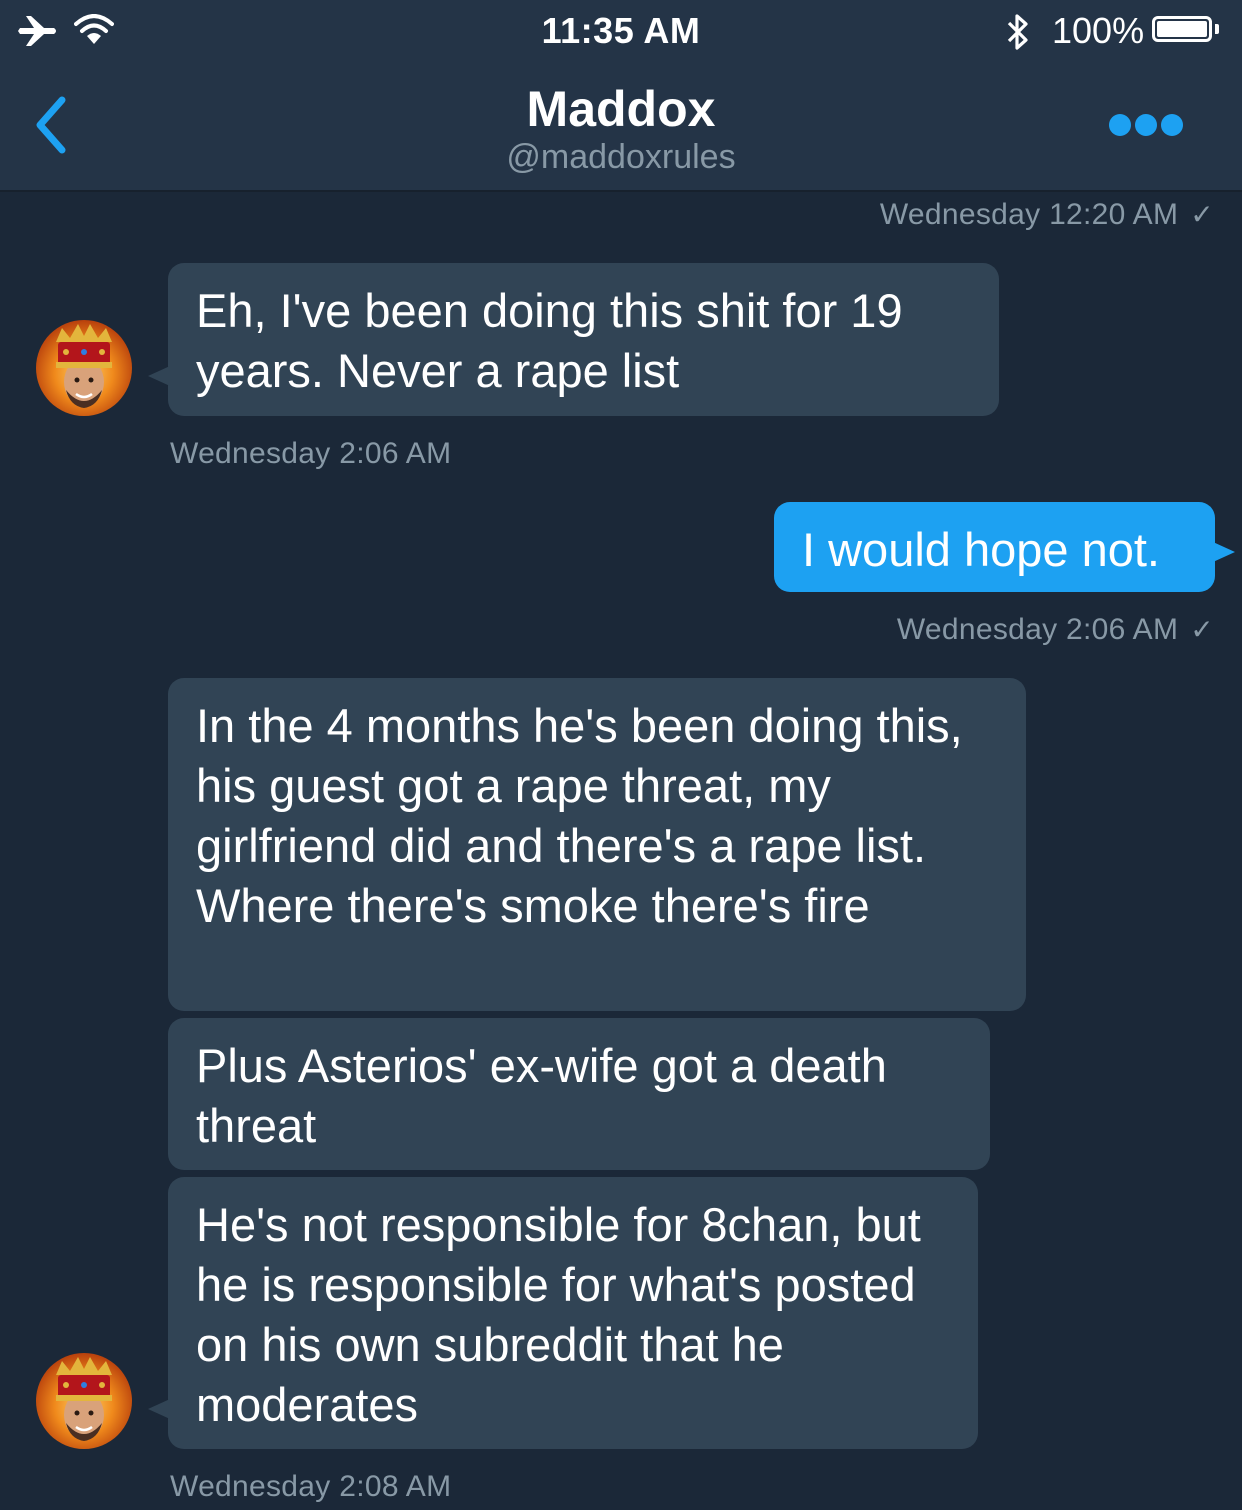 The image size is (1242, 1510). I want to click on more-options-button, so click(1146, 125).